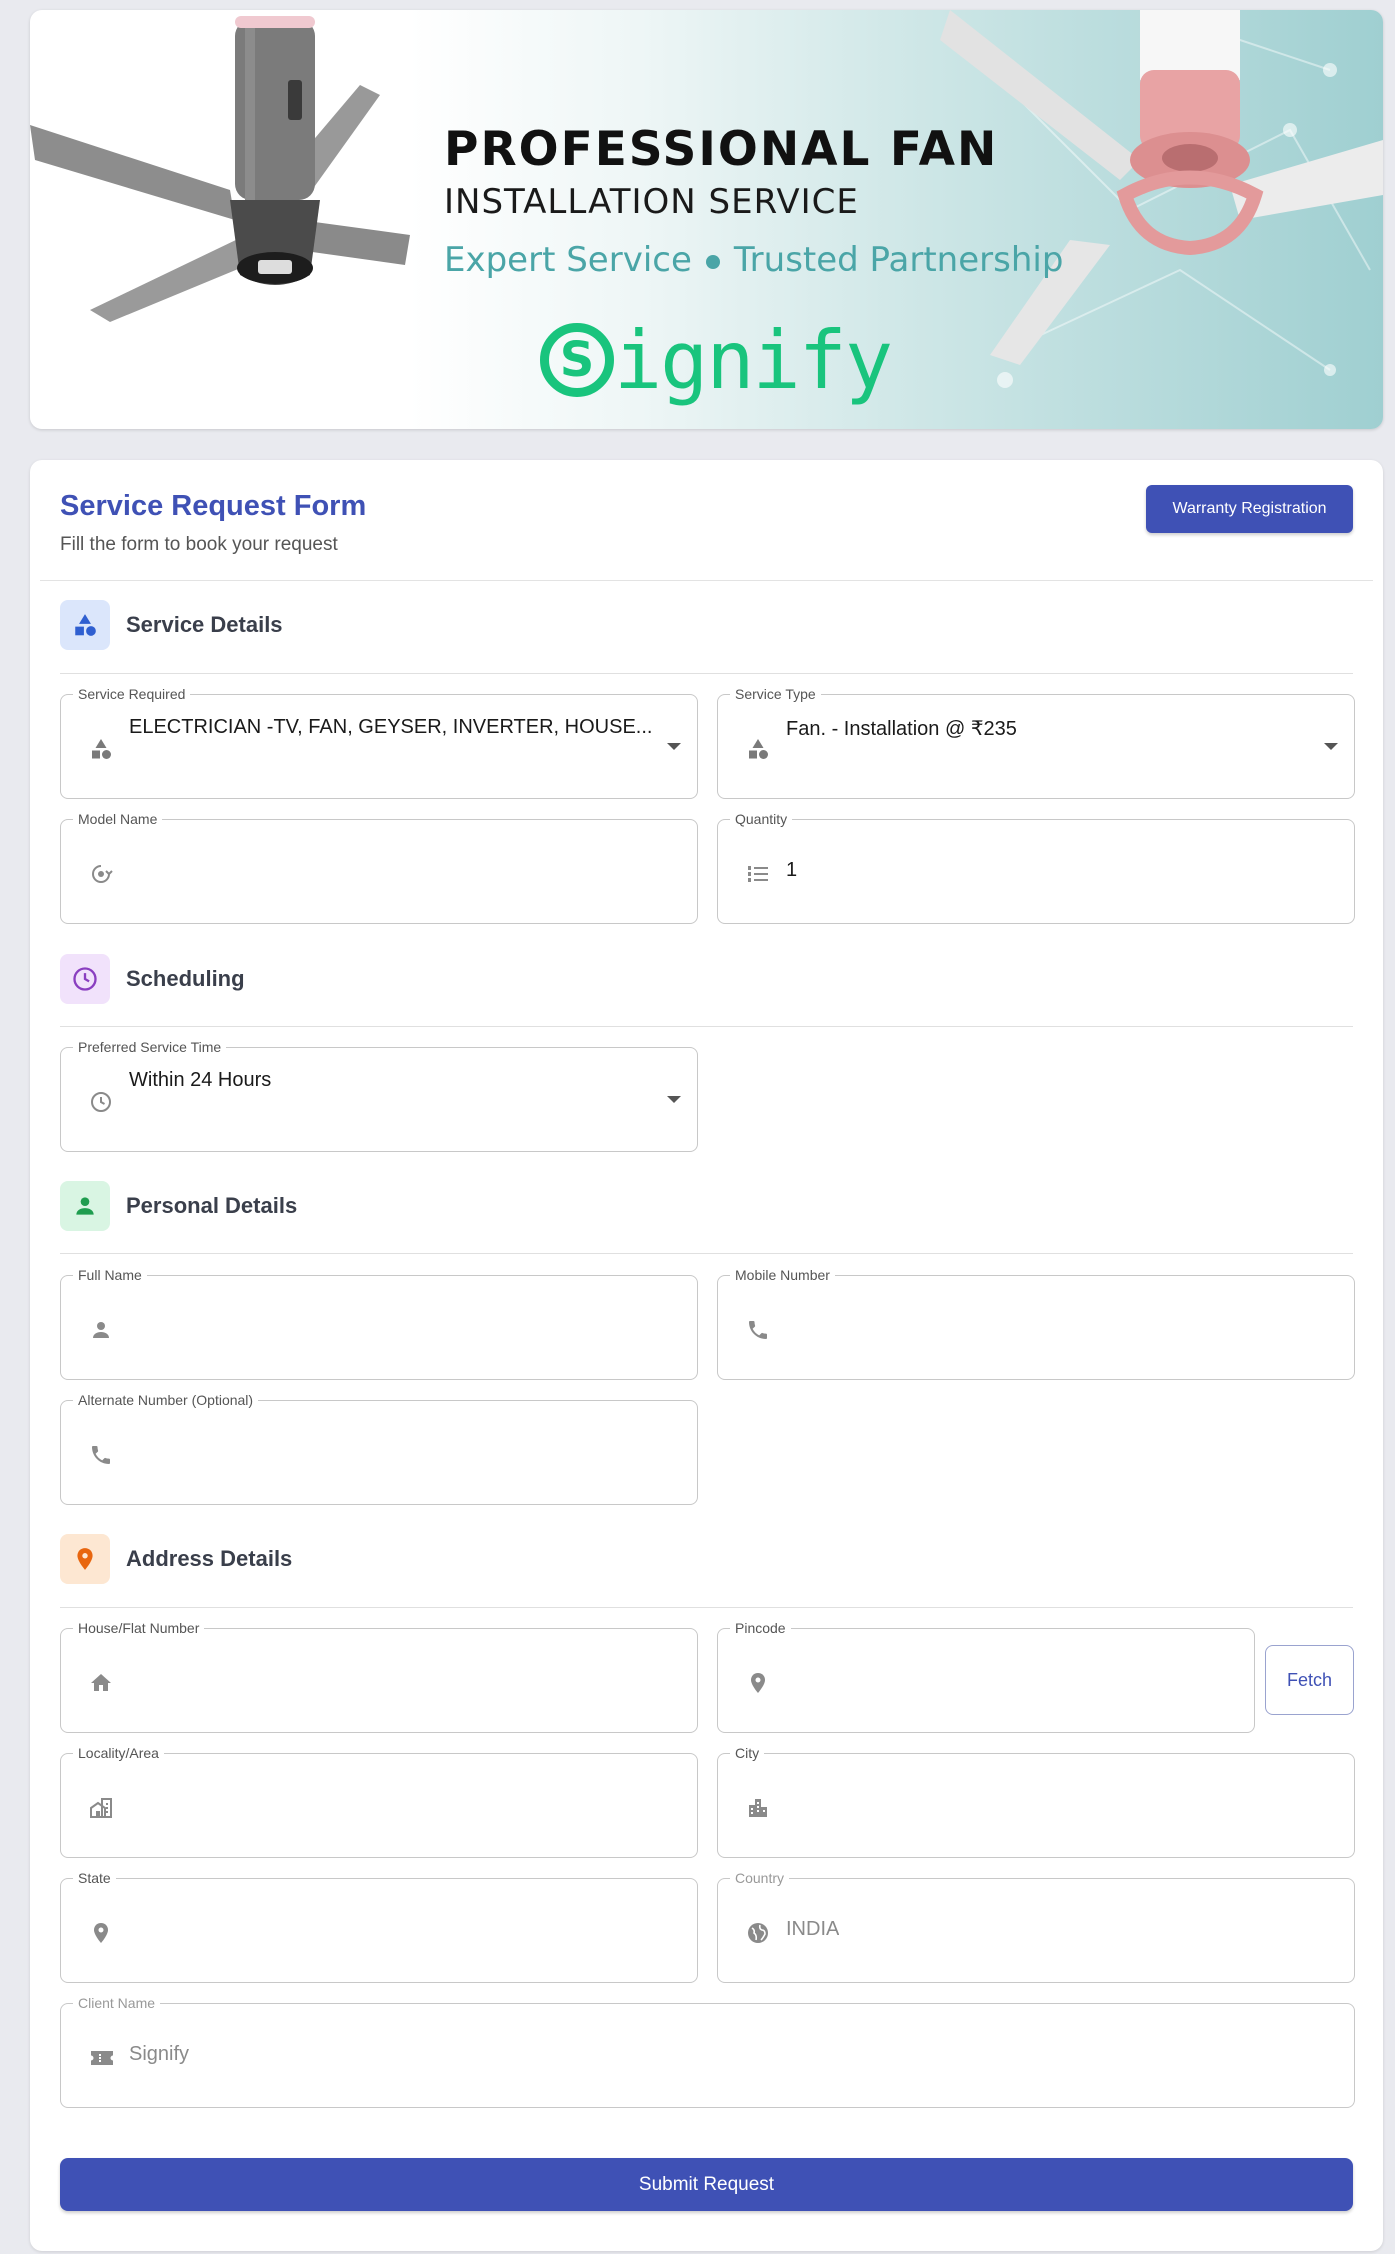  I want to click on service-time-select: Preferred Service Time Within 24 Hours, so click(379, 1095).